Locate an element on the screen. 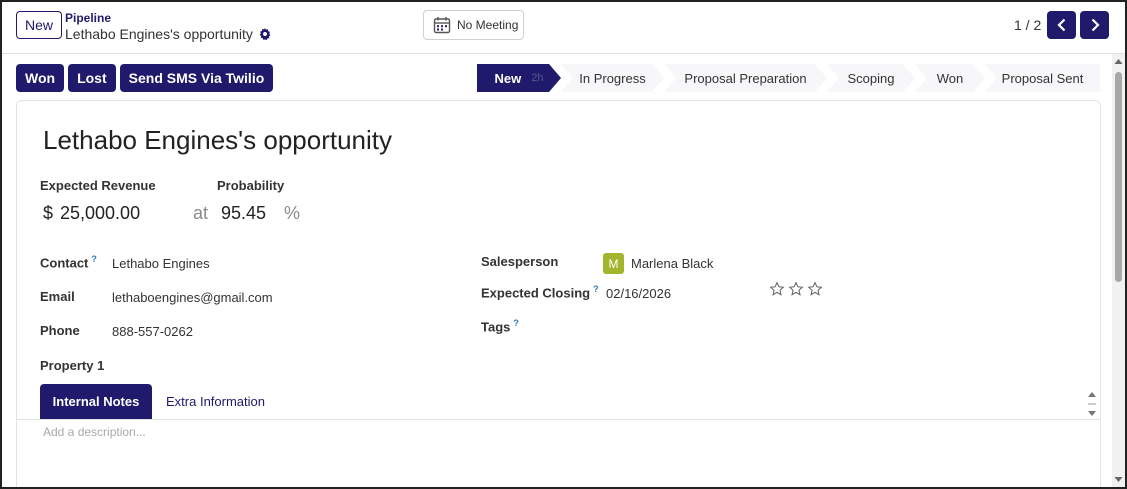 The image size is (1127, 489). avatar: M is located at coordinates (613, 263).